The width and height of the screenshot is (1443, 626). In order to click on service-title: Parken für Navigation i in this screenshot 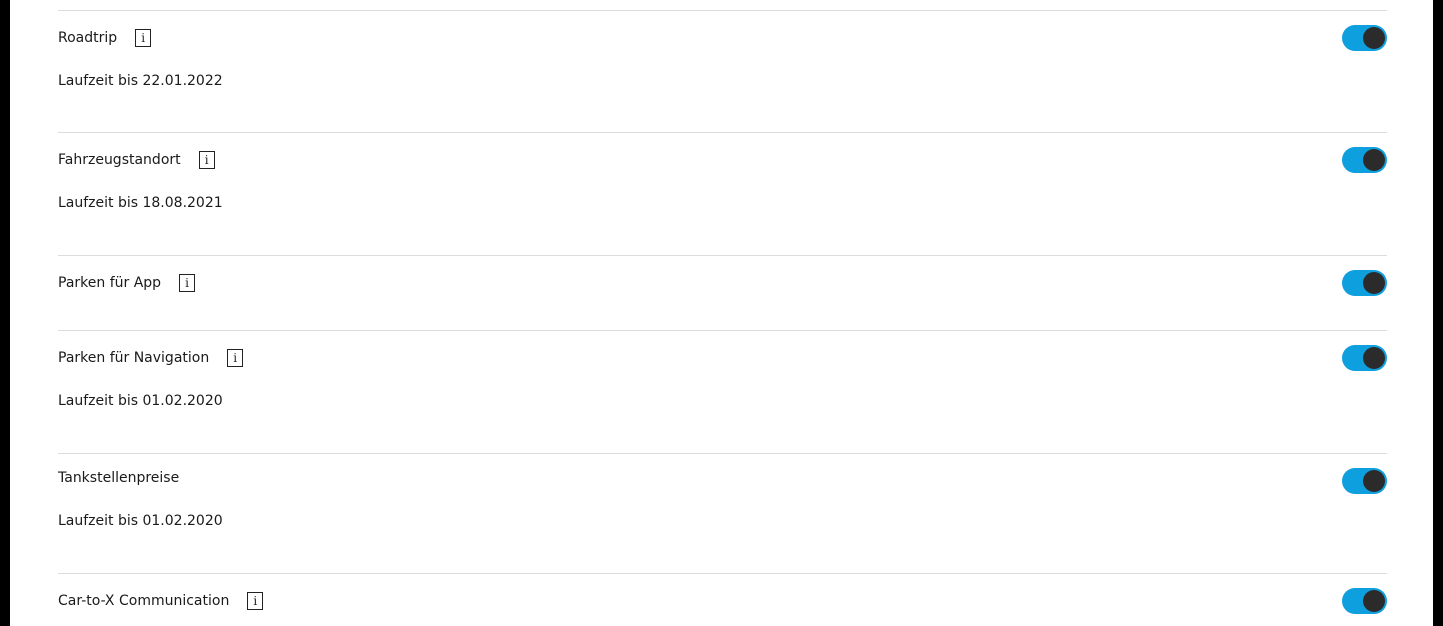, I will do `click(151, 358)`.